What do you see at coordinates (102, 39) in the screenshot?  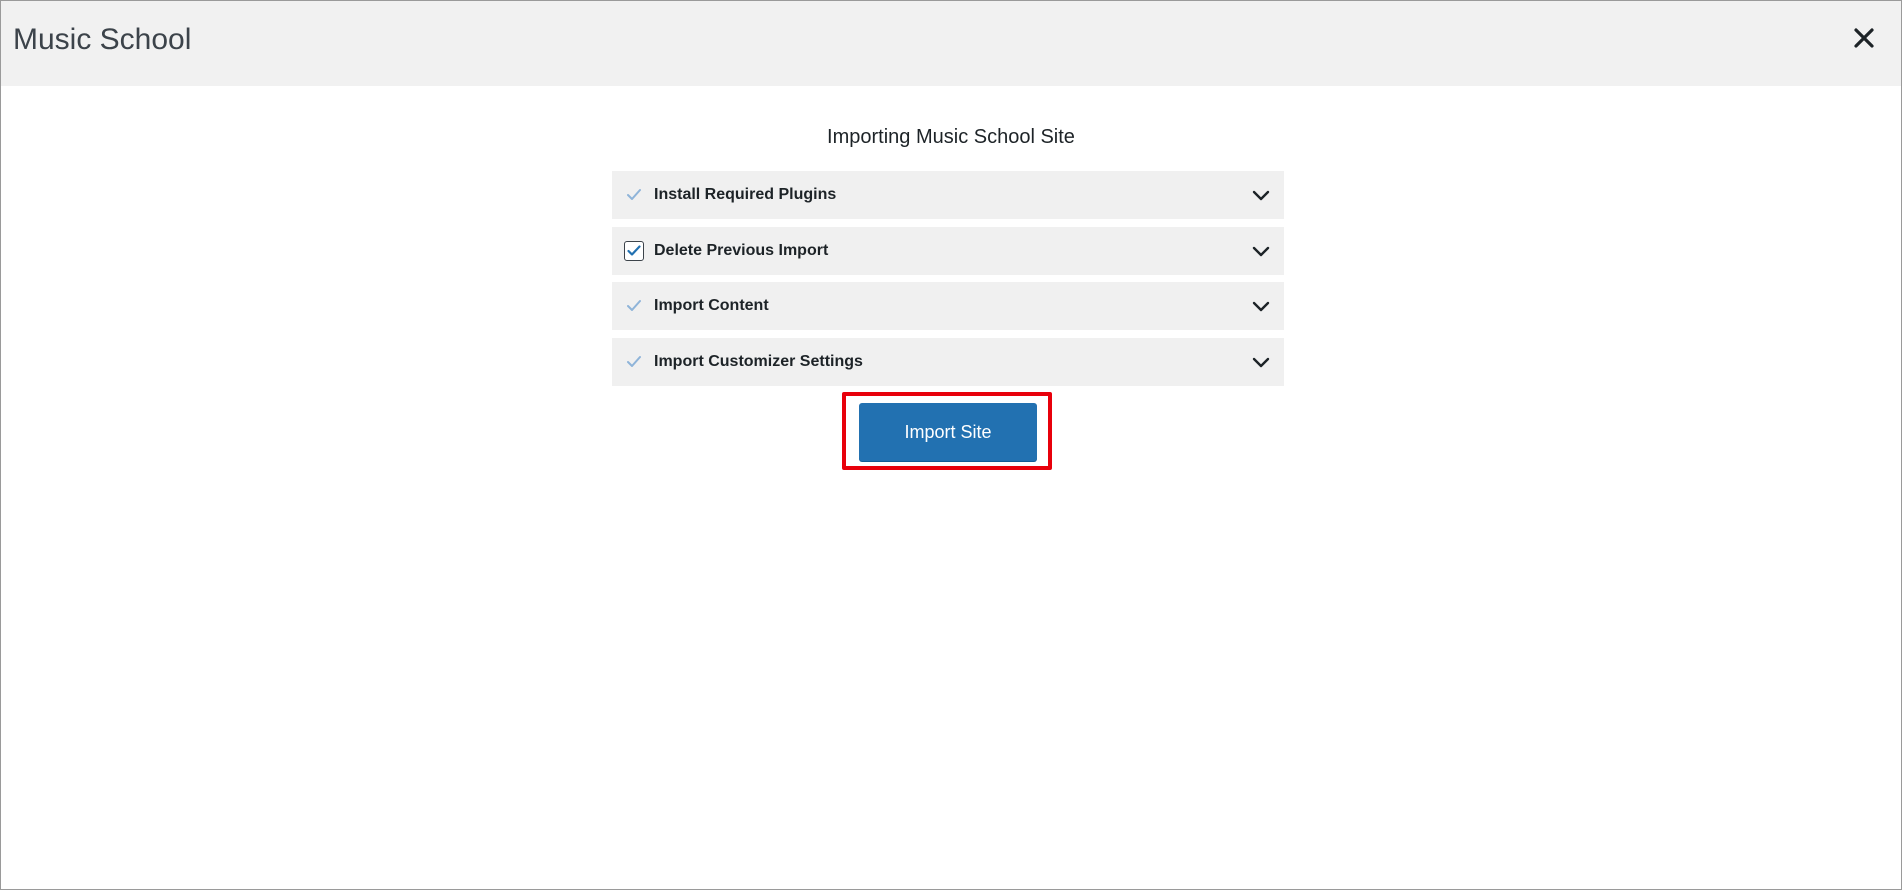 I see `modal-title: Music School` at bounding box center [102, 39].